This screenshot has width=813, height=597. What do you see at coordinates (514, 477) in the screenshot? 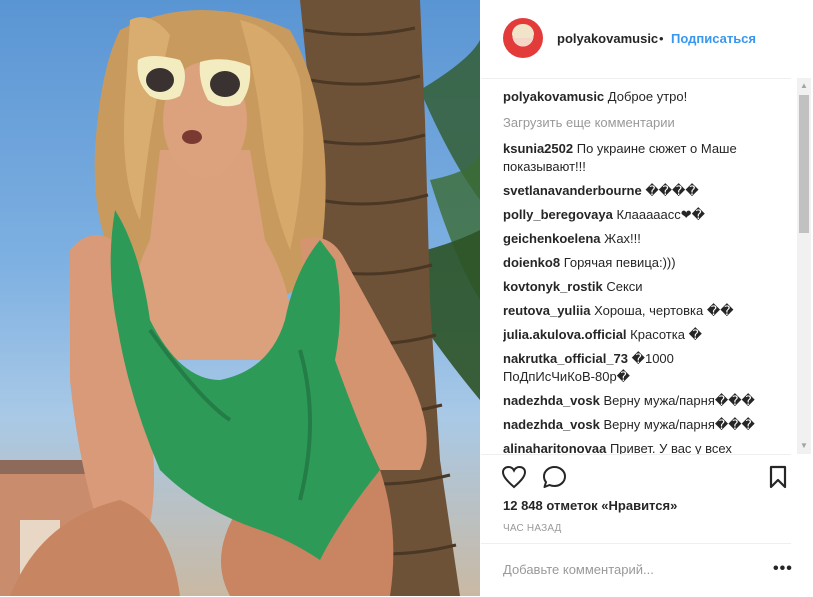
I see `heart-icon` at bounding box center [514, 477].